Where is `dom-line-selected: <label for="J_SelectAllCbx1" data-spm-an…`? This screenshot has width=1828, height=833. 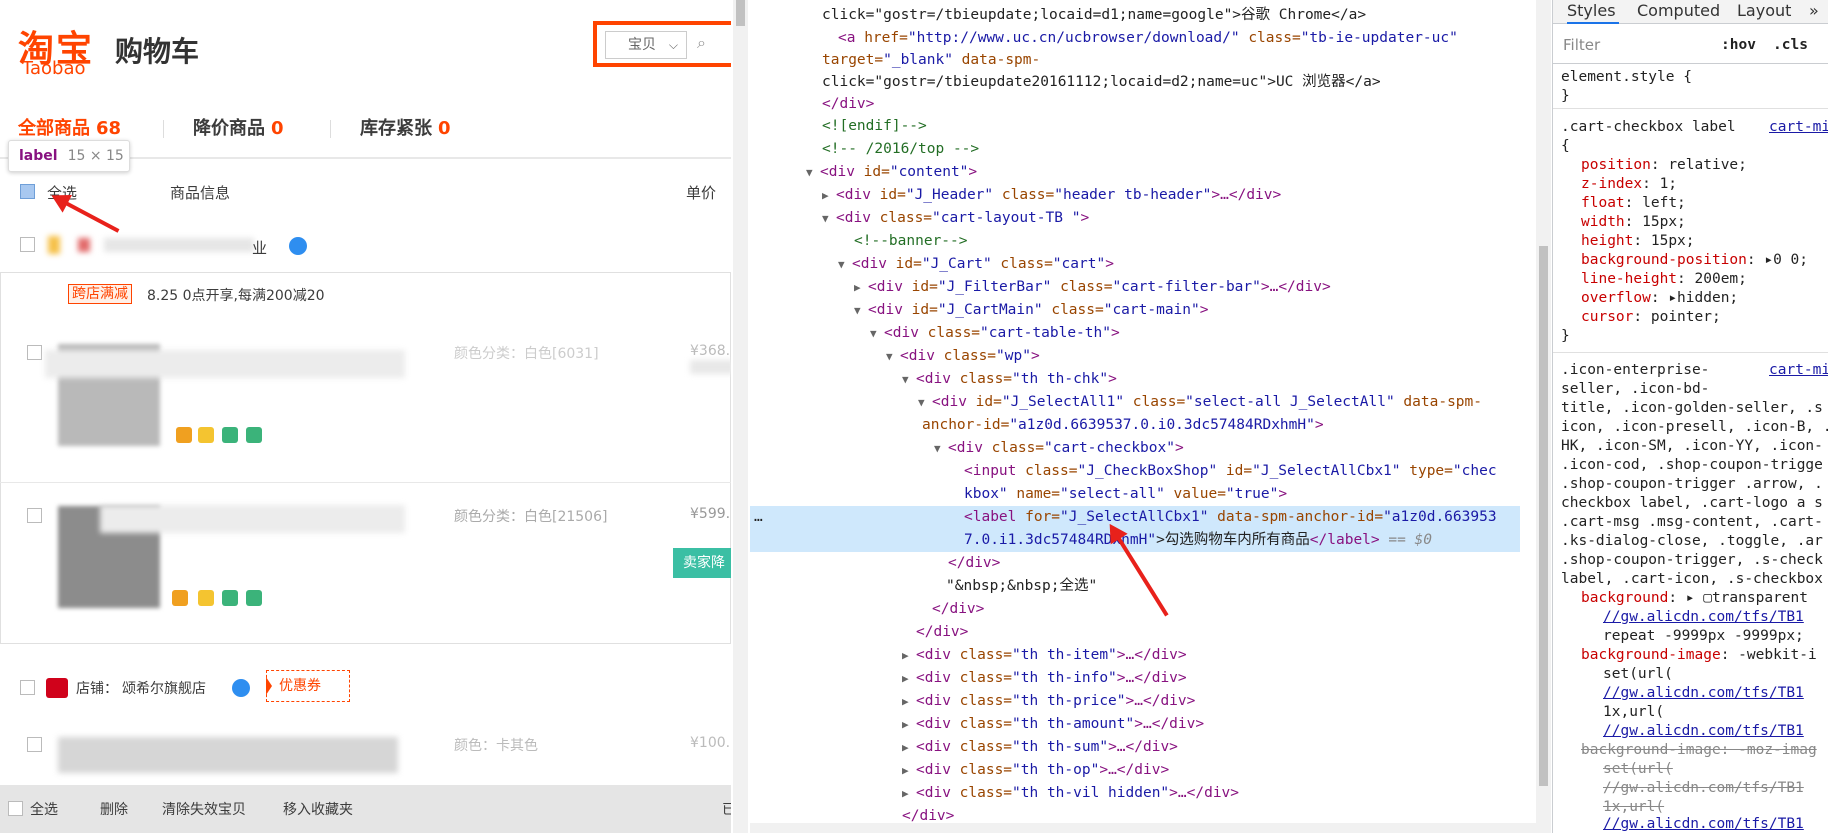
dom-line-selected: <label for="J_SelectAllCbx1" data-spm-an… is located at coordinates (1135, 517).